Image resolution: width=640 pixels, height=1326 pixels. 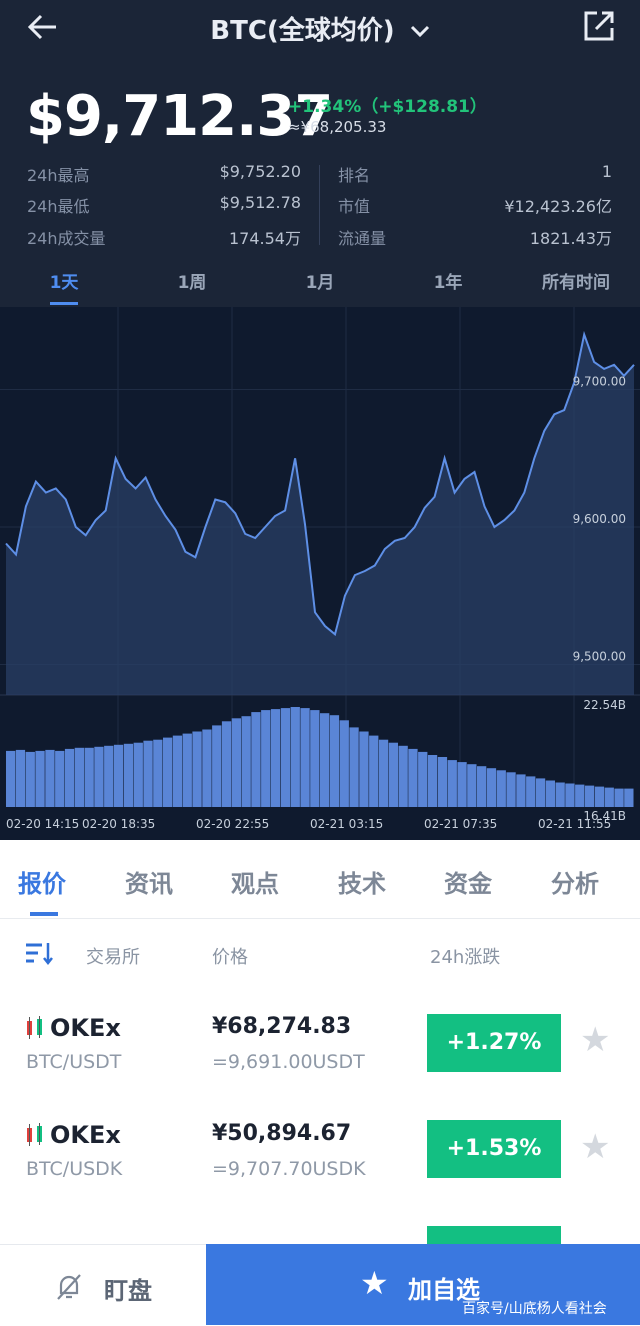 What do you see at coordinates (232, 824) in the screenshot?
I see `x-tick-label: 02-20 22:55` at bounding box center [232, 824].